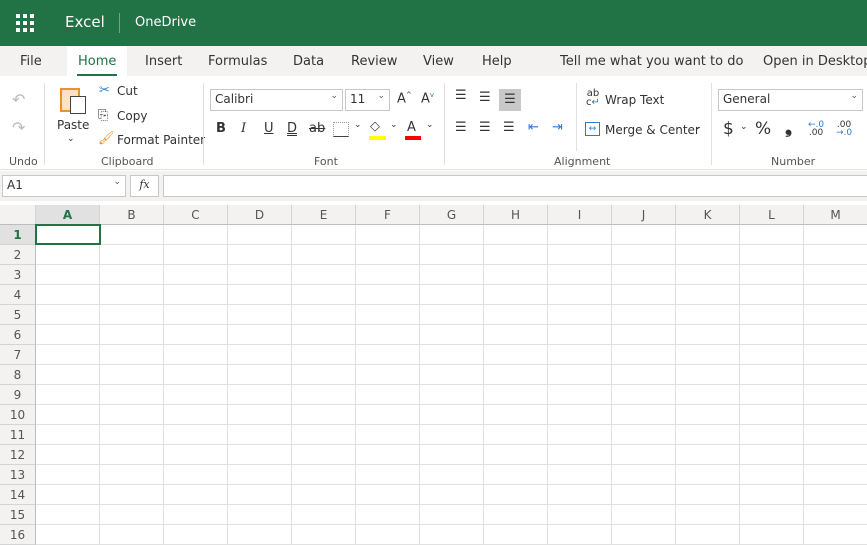 Image resolution: width=867 pixels, height=545 pixels. I want to click on top-align-icon: ☰, so click(461, 95).